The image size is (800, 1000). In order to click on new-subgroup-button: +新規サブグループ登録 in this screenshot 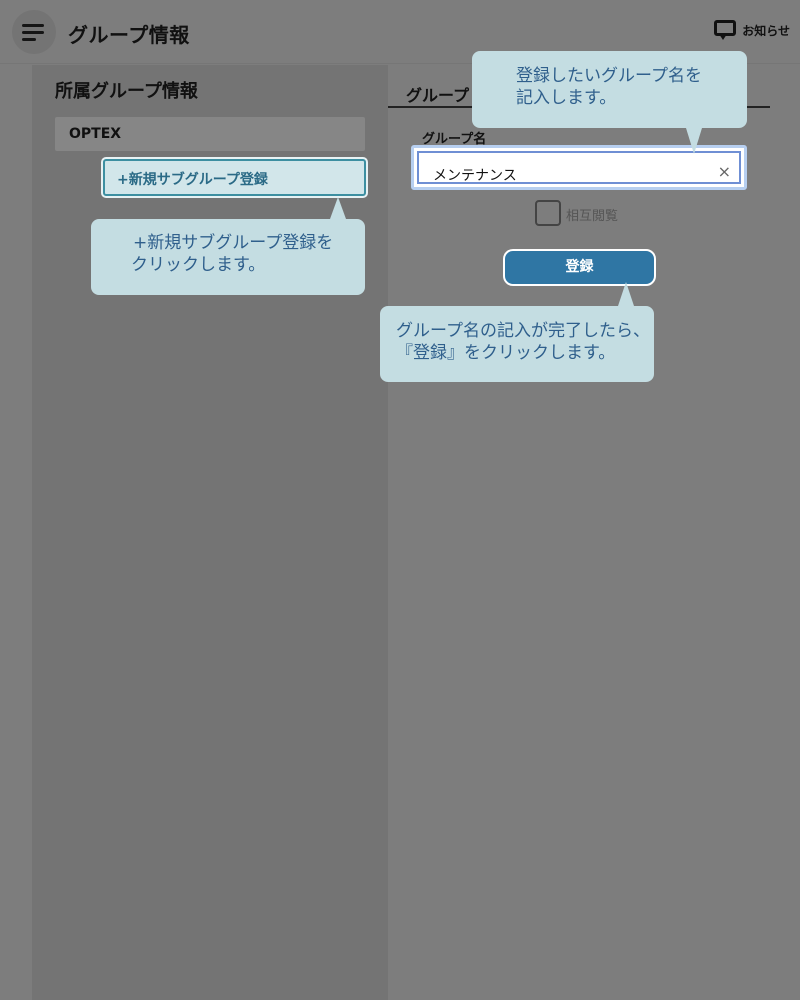, I will do `click(234, 177)`.